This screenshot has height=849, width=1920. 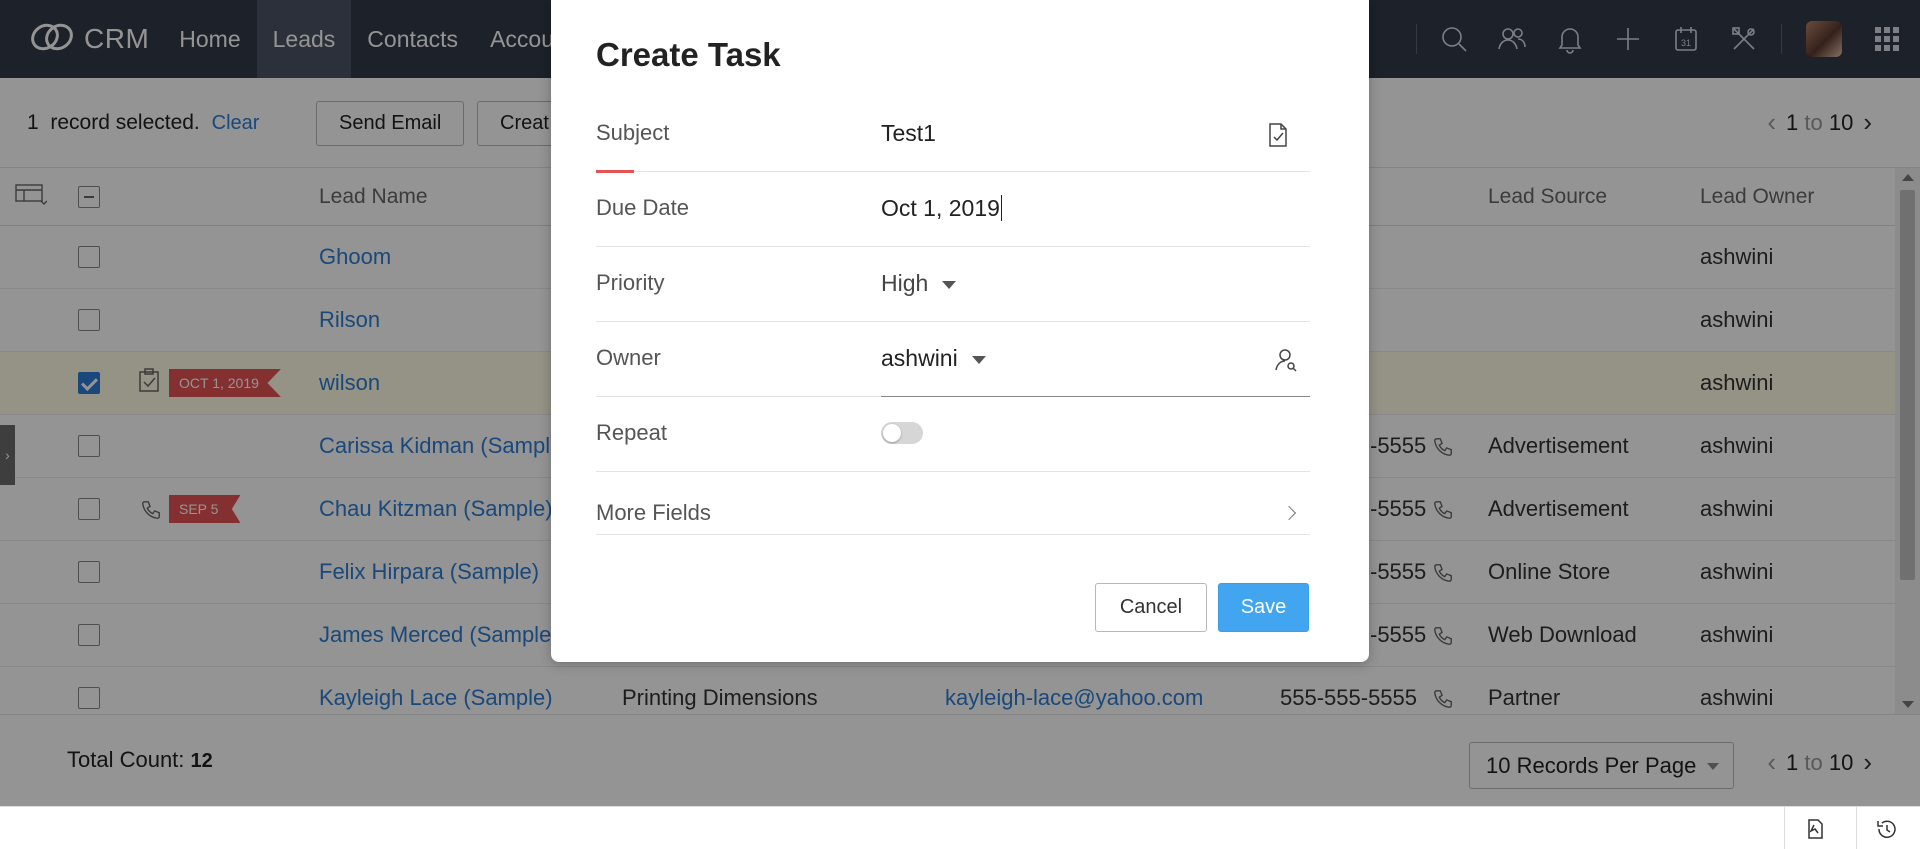 What do you see at coordinates (902, 433) in the screenshot?
I see `repeat-toggle` at bounding box center [902, 433].